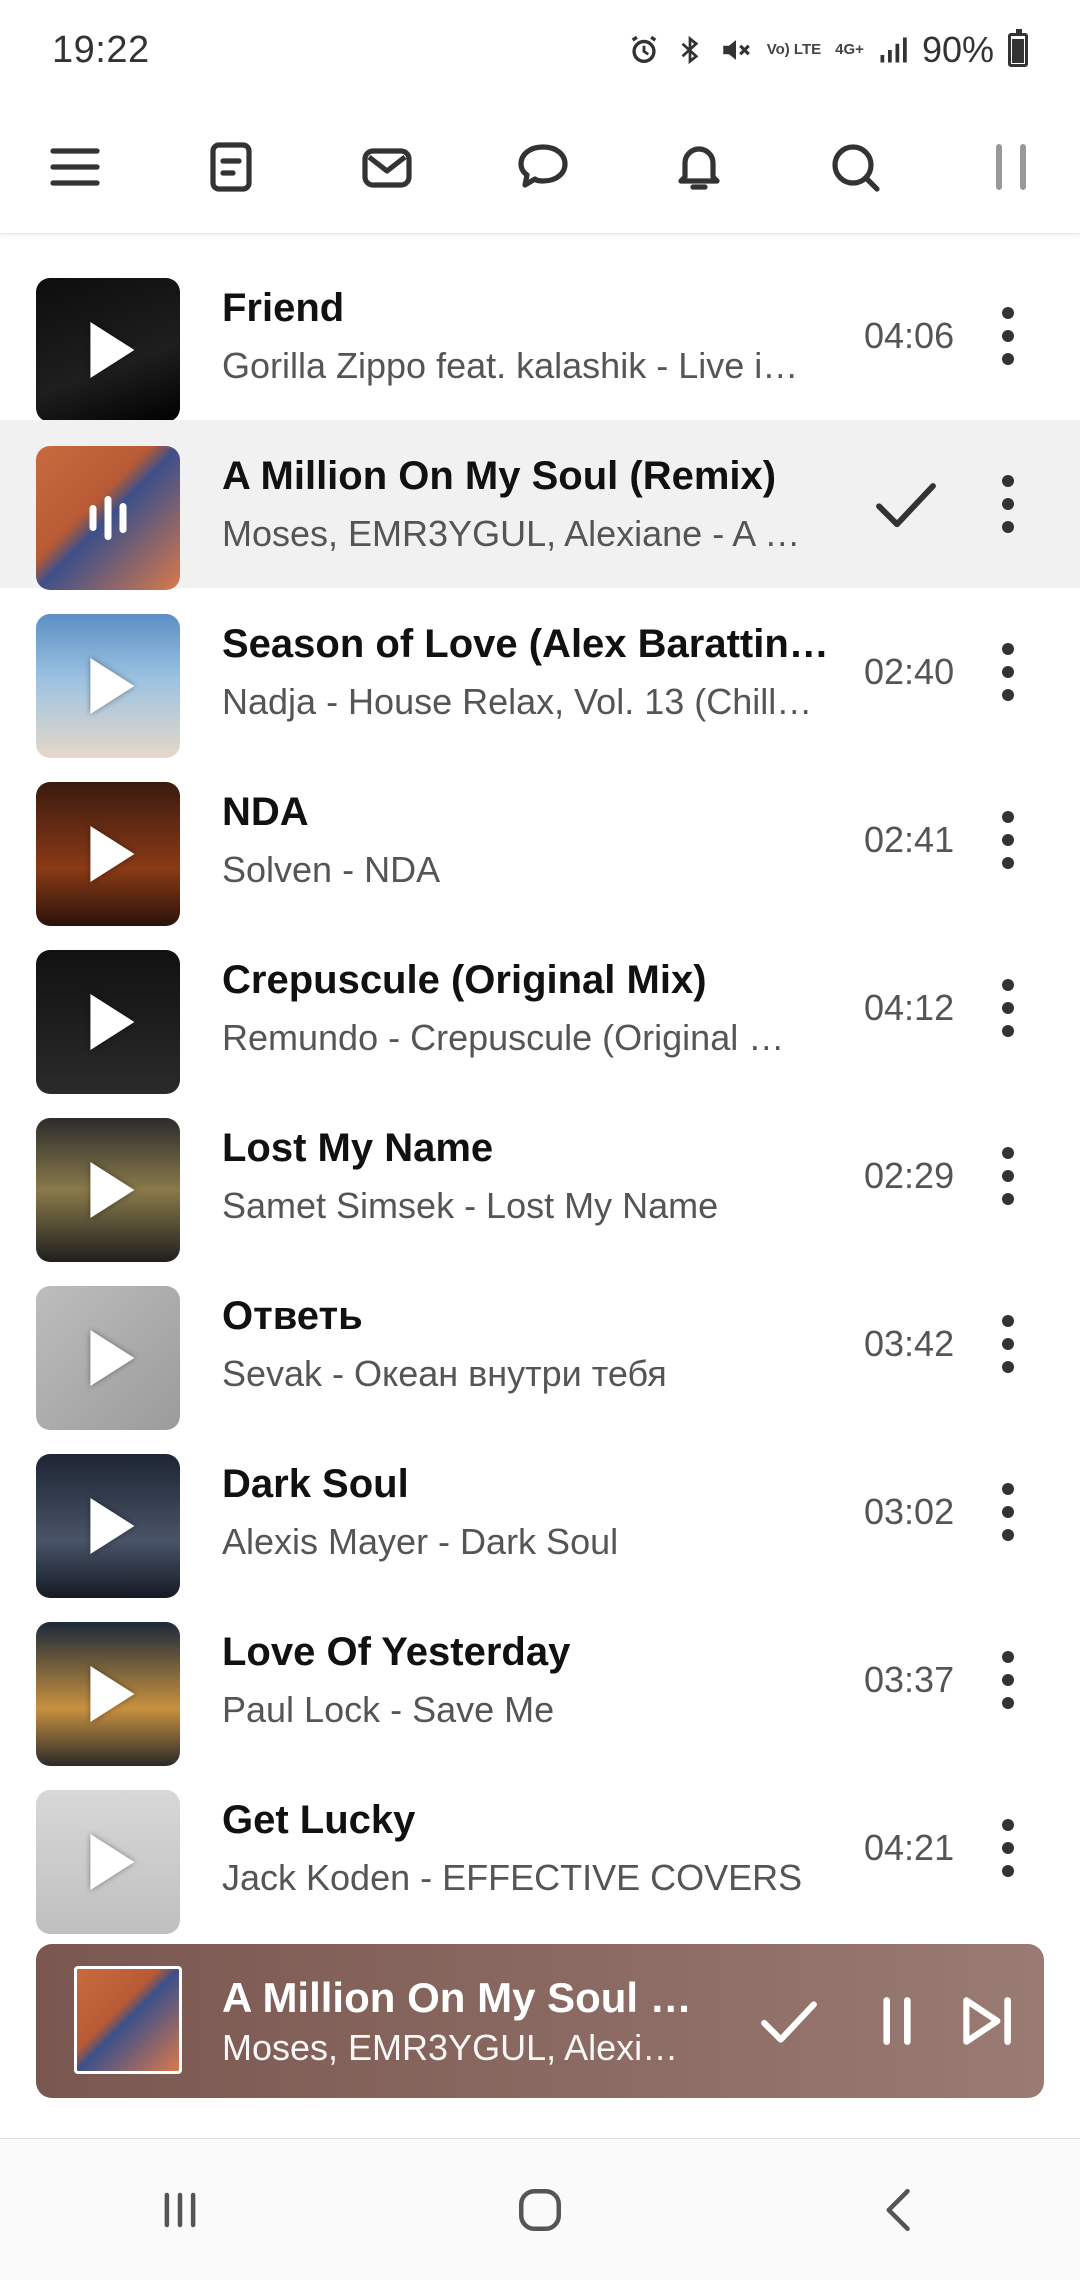 Image resolution: width=1080 pixels, height=2280 pixels. I want to click on recent-apps-button, so click(180, 2210).